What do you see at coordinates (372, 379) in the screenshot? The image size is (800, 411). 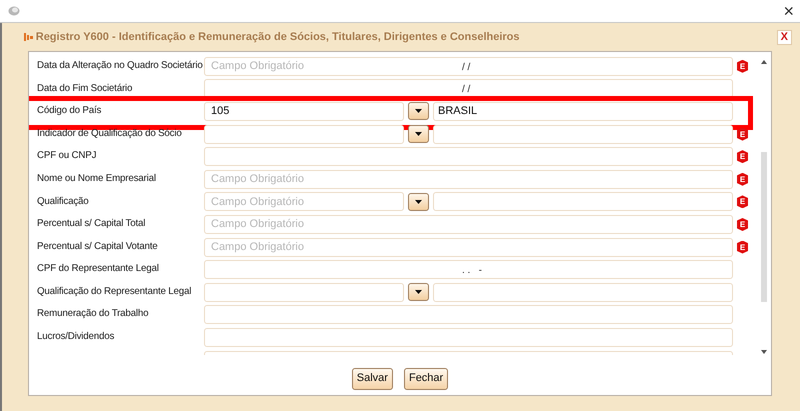 I see `action-button: Salvar` at bounding box center [372, 379].